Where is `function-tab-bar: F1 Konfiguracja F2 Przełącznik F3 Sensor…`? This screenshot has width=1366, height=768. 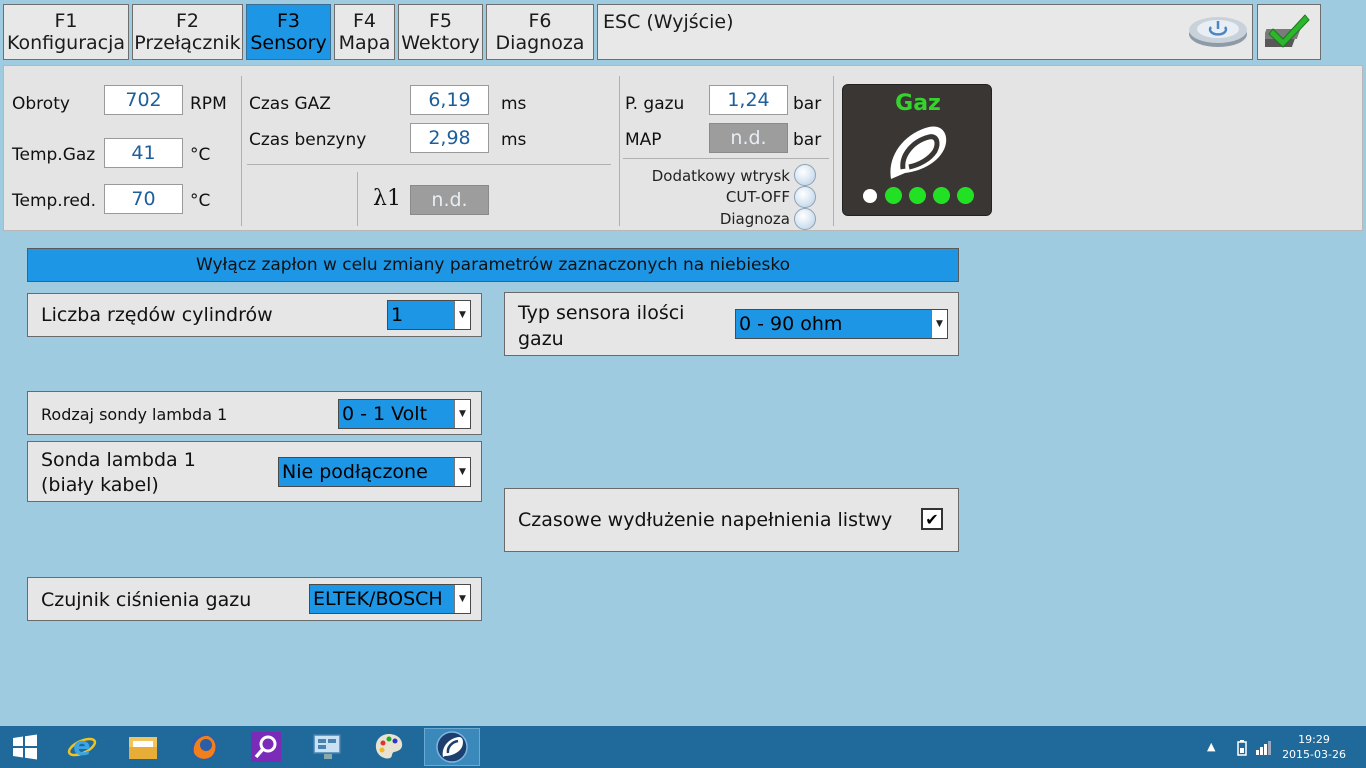 function-tab-bar: F1 Konfiguracja F2 Przełącznik F3 Sensor… is located at coordinates (683, 31).